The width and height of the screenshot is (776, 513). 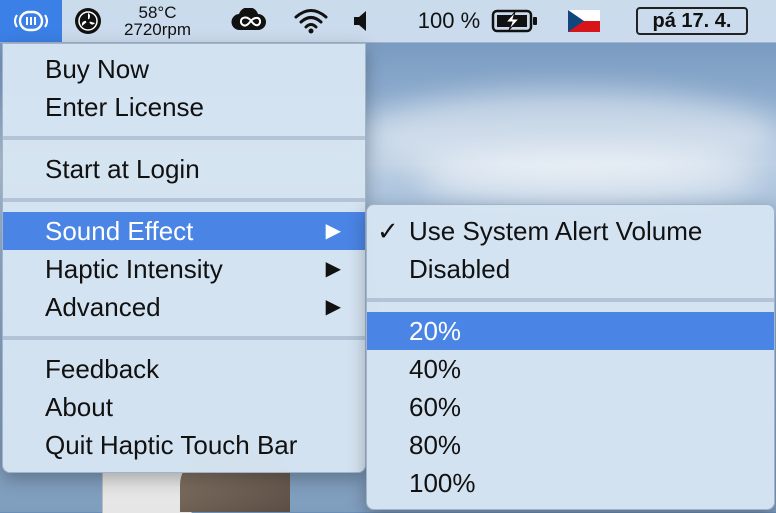 I want to click on haptic-touch-bar-icon, so click(x=31, y=21).